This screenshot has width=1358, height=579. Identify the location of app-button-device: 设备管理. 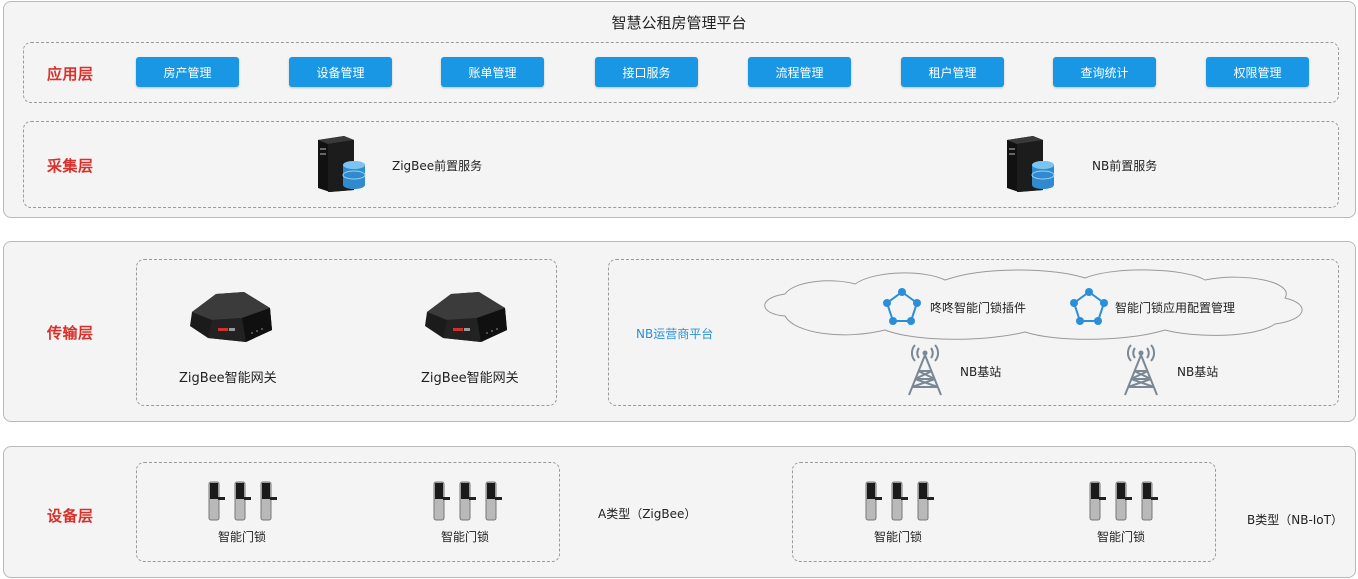
(340, 72).